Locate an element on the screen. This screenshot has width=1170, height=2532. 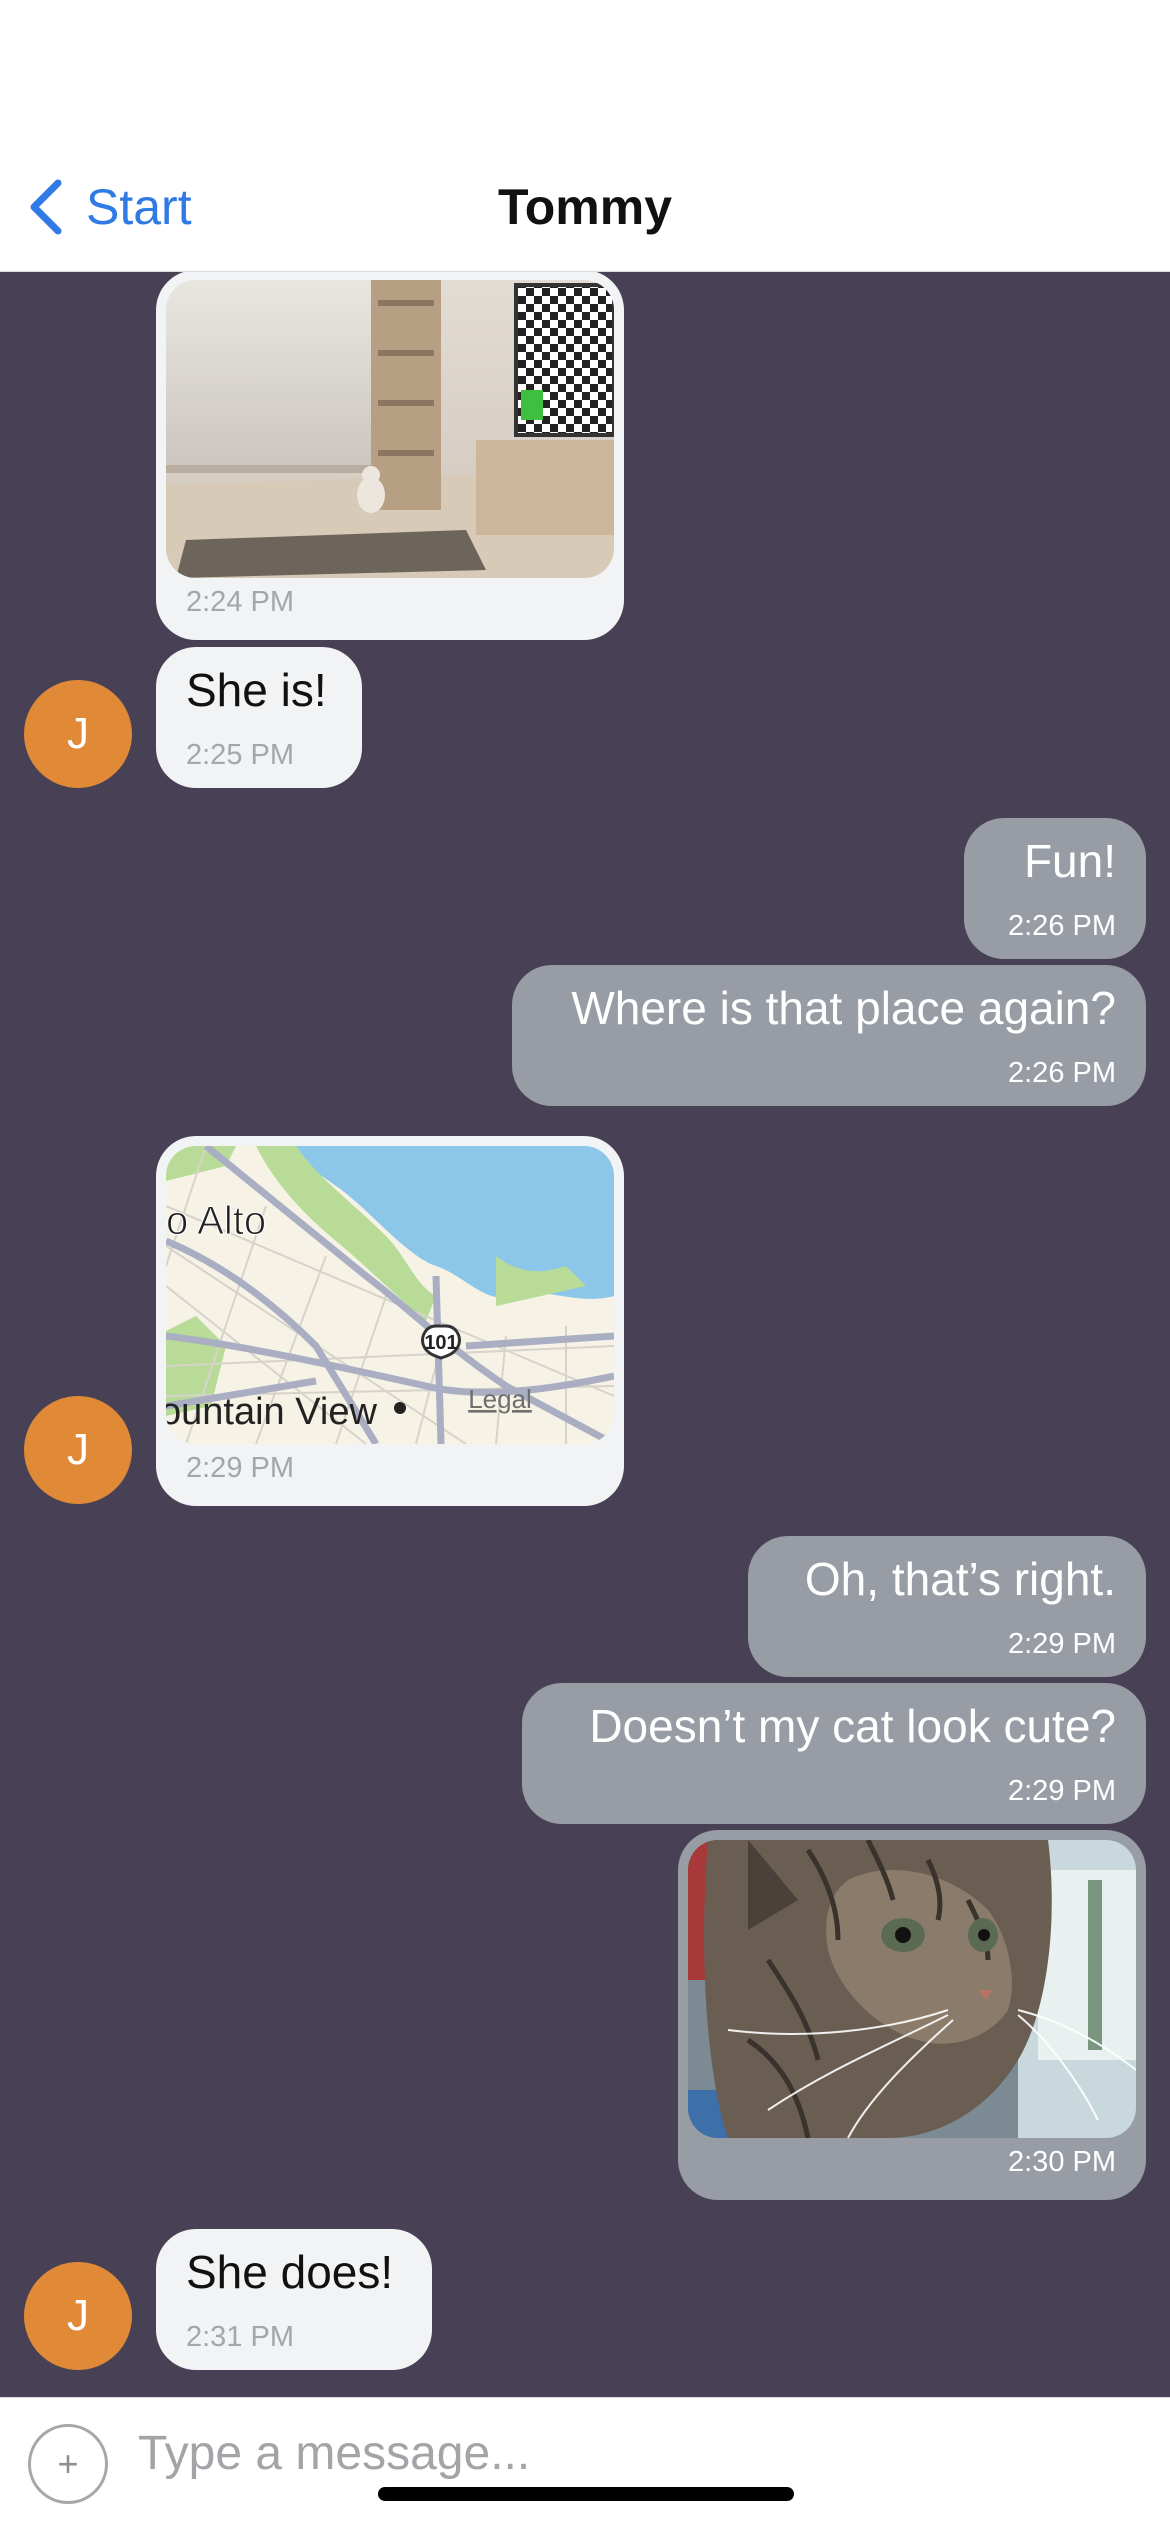
message-composer: + is located at coordinates (585, 2464).